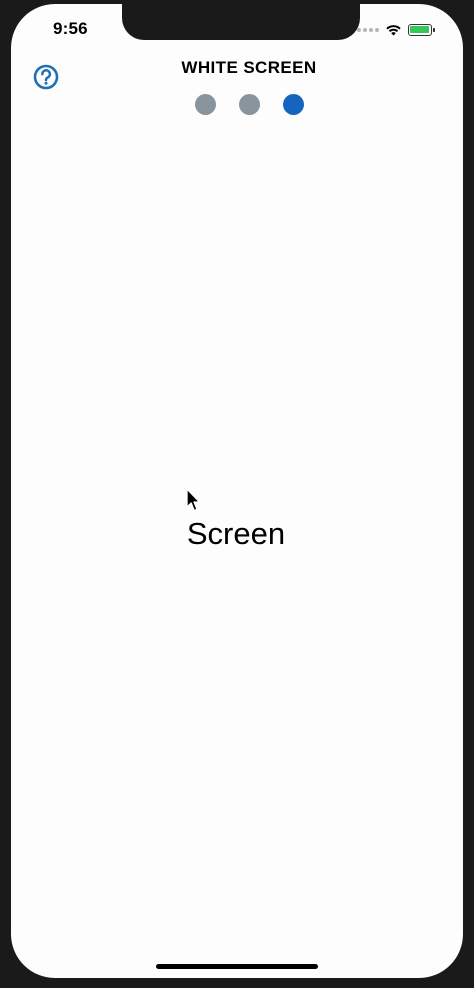  I want to click on device-notch, so click(241, 22).